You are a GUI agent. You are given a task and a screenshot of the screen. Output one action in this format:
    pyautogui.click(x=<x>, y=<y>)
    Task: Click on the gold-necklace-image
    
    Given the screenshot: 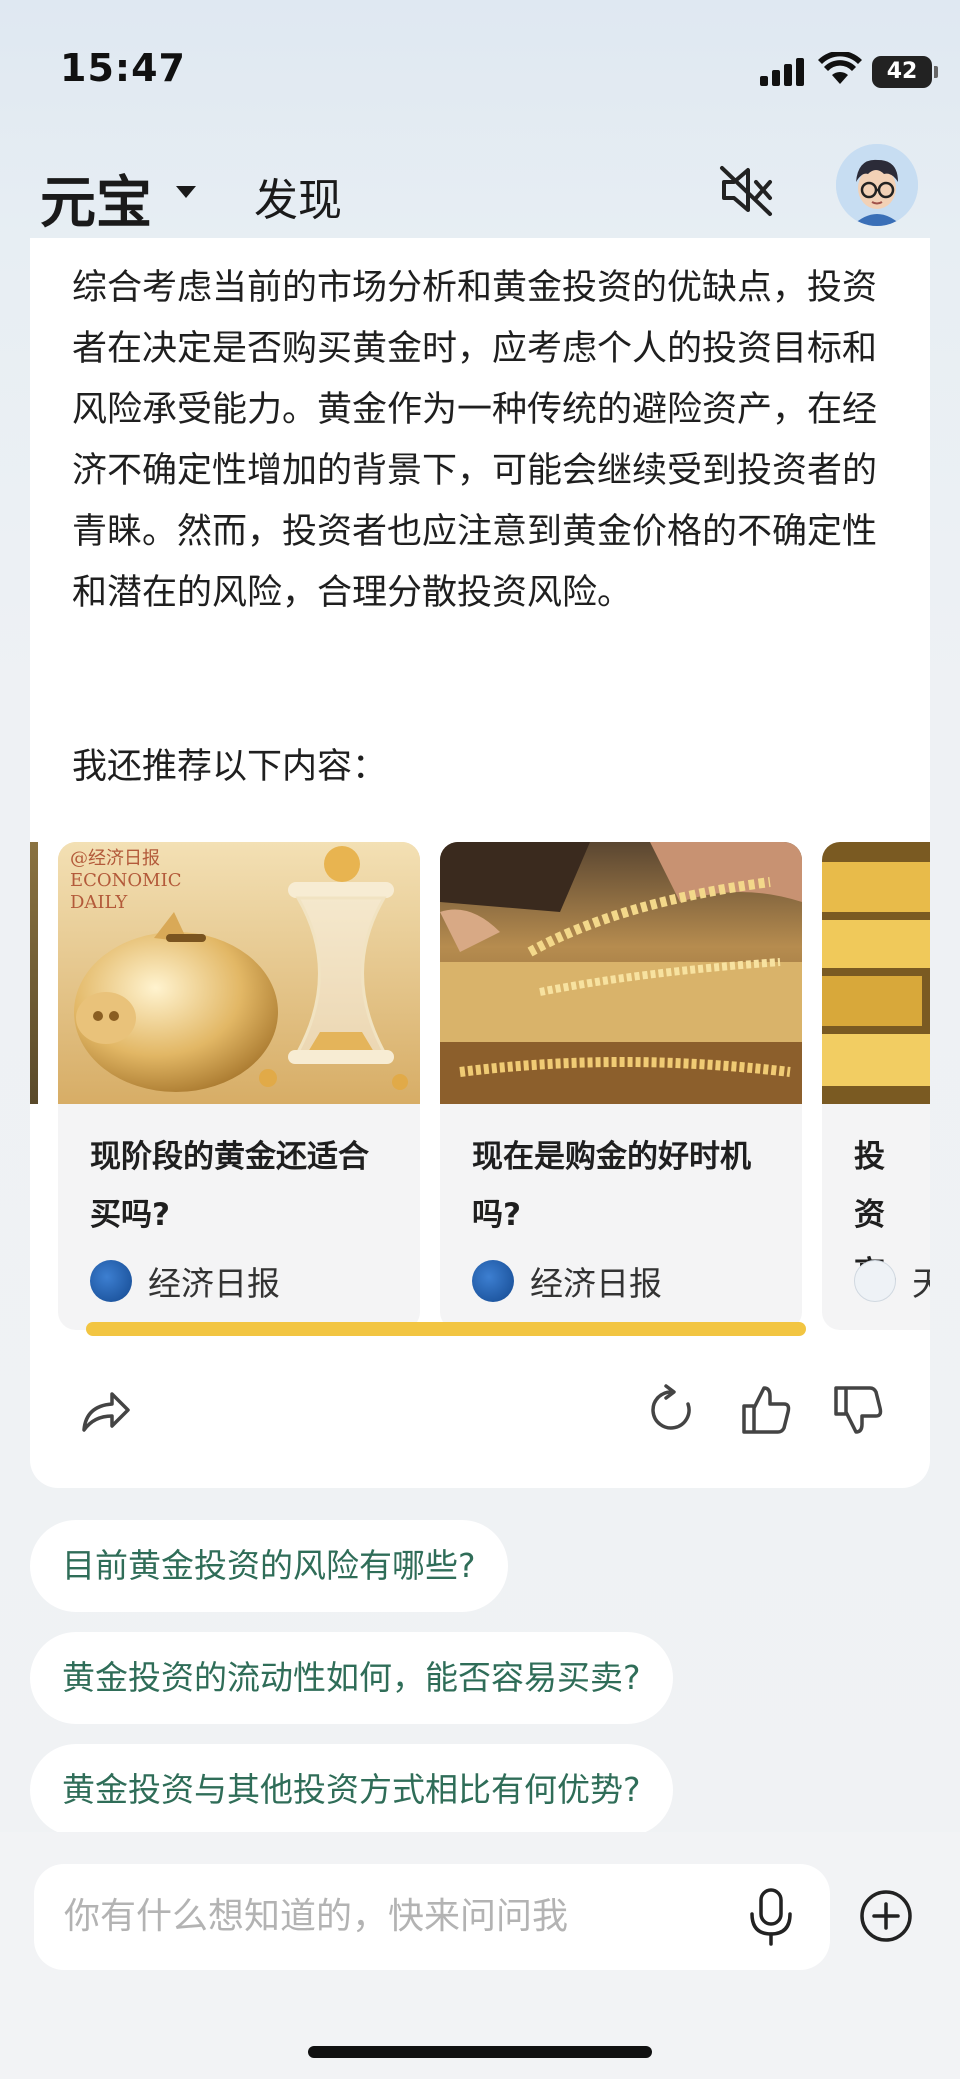 What is the action you would take?
    pyautogui.click(x=621, y=973)
    